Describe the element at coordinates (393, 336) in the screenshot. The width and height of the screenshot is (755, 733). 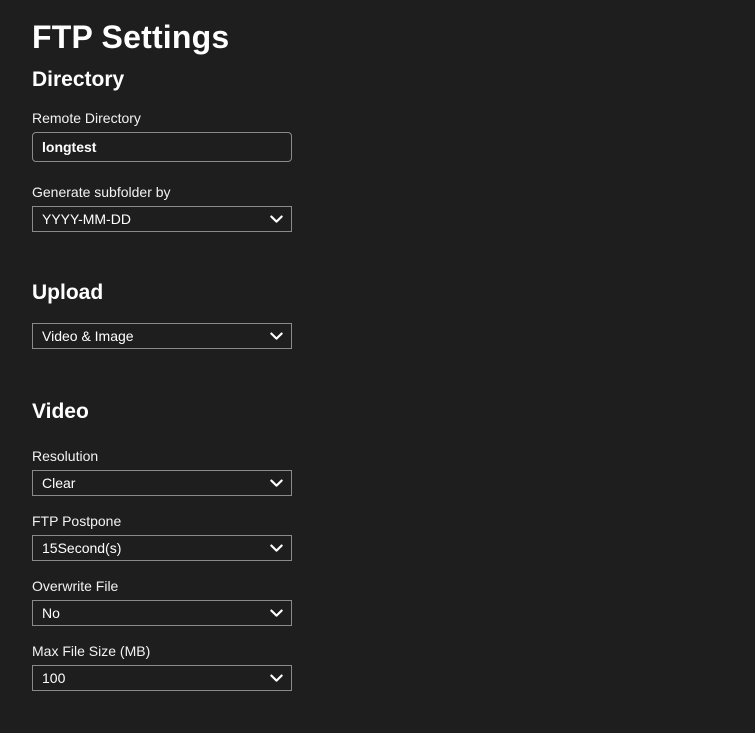
I see `field-upload-type: Video & Image` at that location.